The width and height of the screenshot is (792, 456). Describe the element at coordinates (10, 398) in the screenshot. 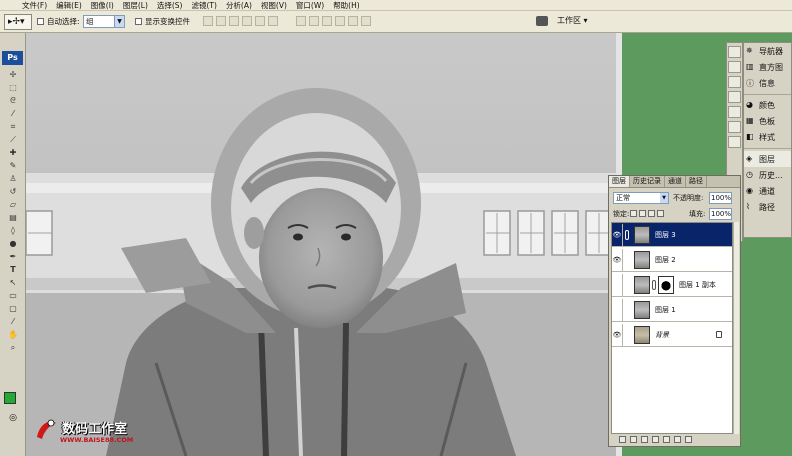

I see `foreground-color-swatch` at that location.